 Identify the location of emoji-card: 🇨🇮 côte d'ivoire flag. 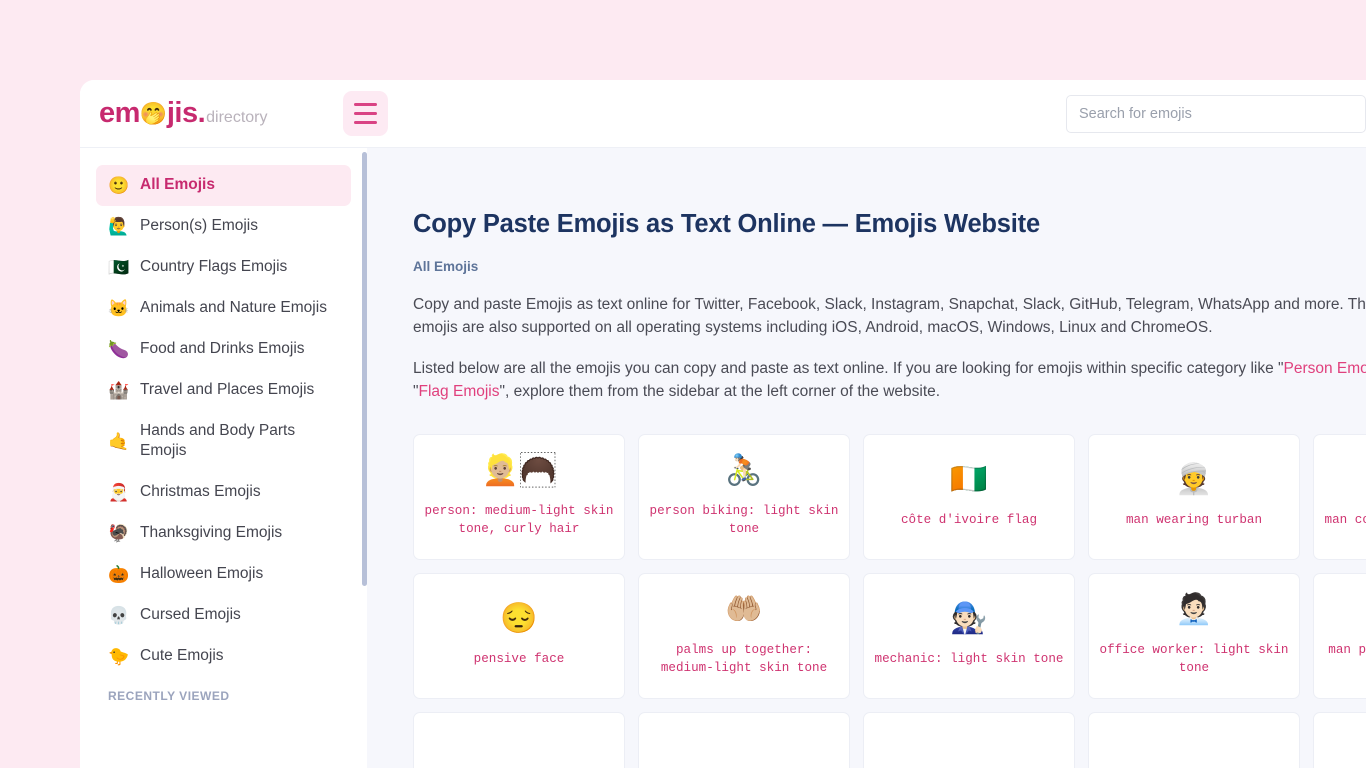
(969, 496).